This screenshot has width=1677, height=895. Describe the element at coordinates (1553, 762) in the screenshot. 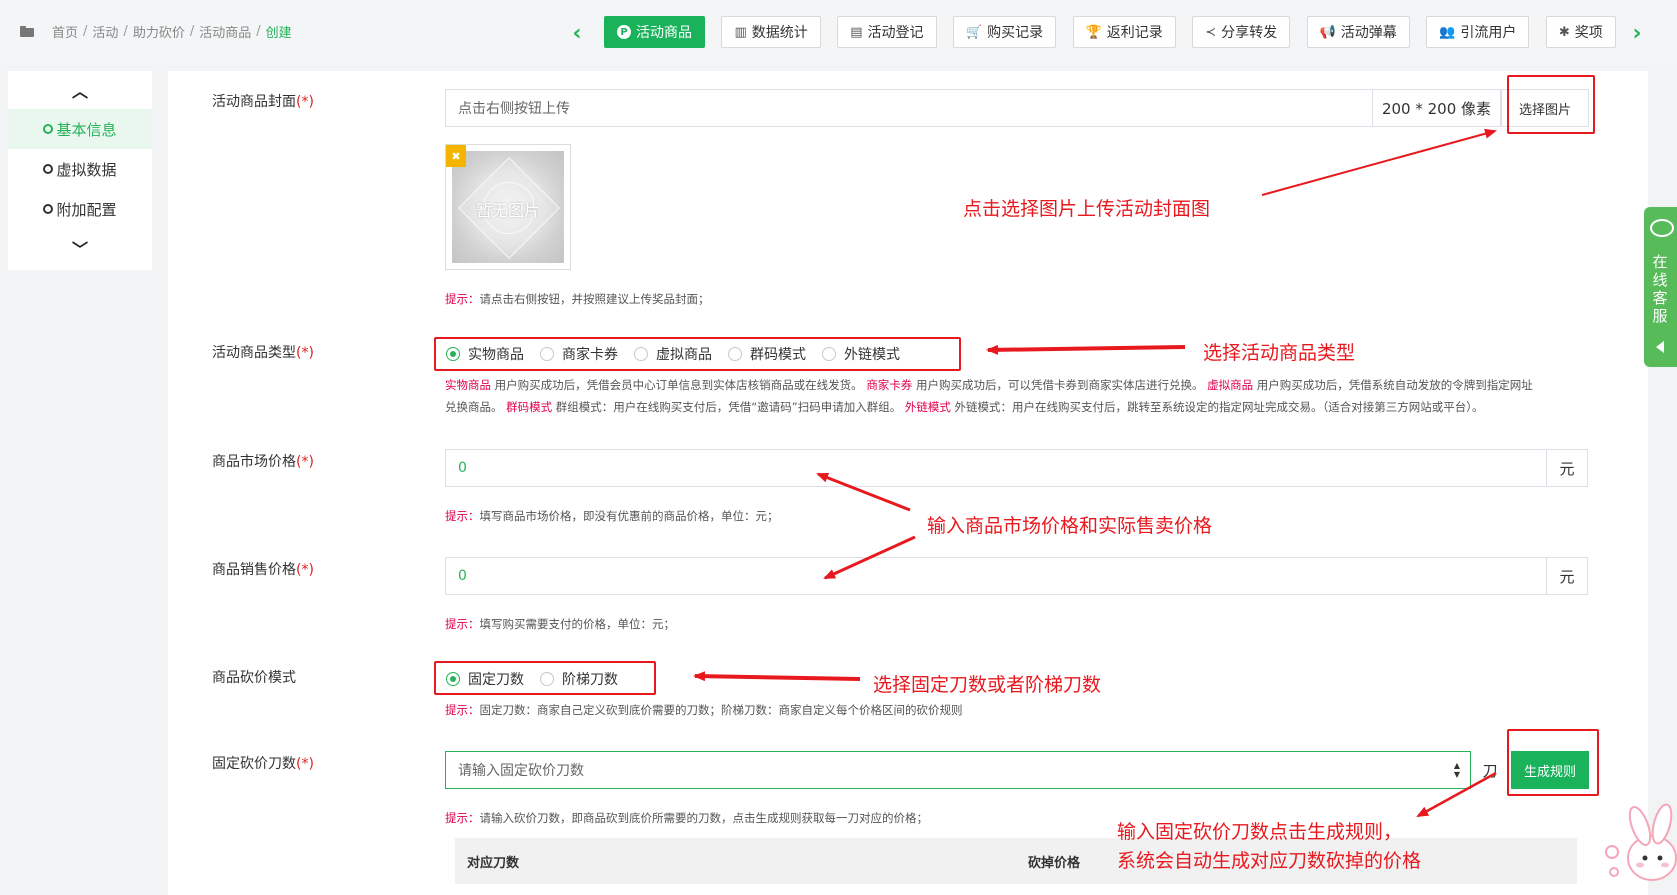

I see `annotation-box-generate` at that location.